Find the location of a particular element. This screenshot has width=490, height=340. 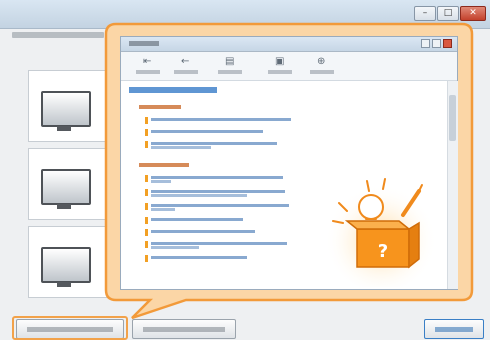

scroll-thumb is located at coordinates (452, 118).